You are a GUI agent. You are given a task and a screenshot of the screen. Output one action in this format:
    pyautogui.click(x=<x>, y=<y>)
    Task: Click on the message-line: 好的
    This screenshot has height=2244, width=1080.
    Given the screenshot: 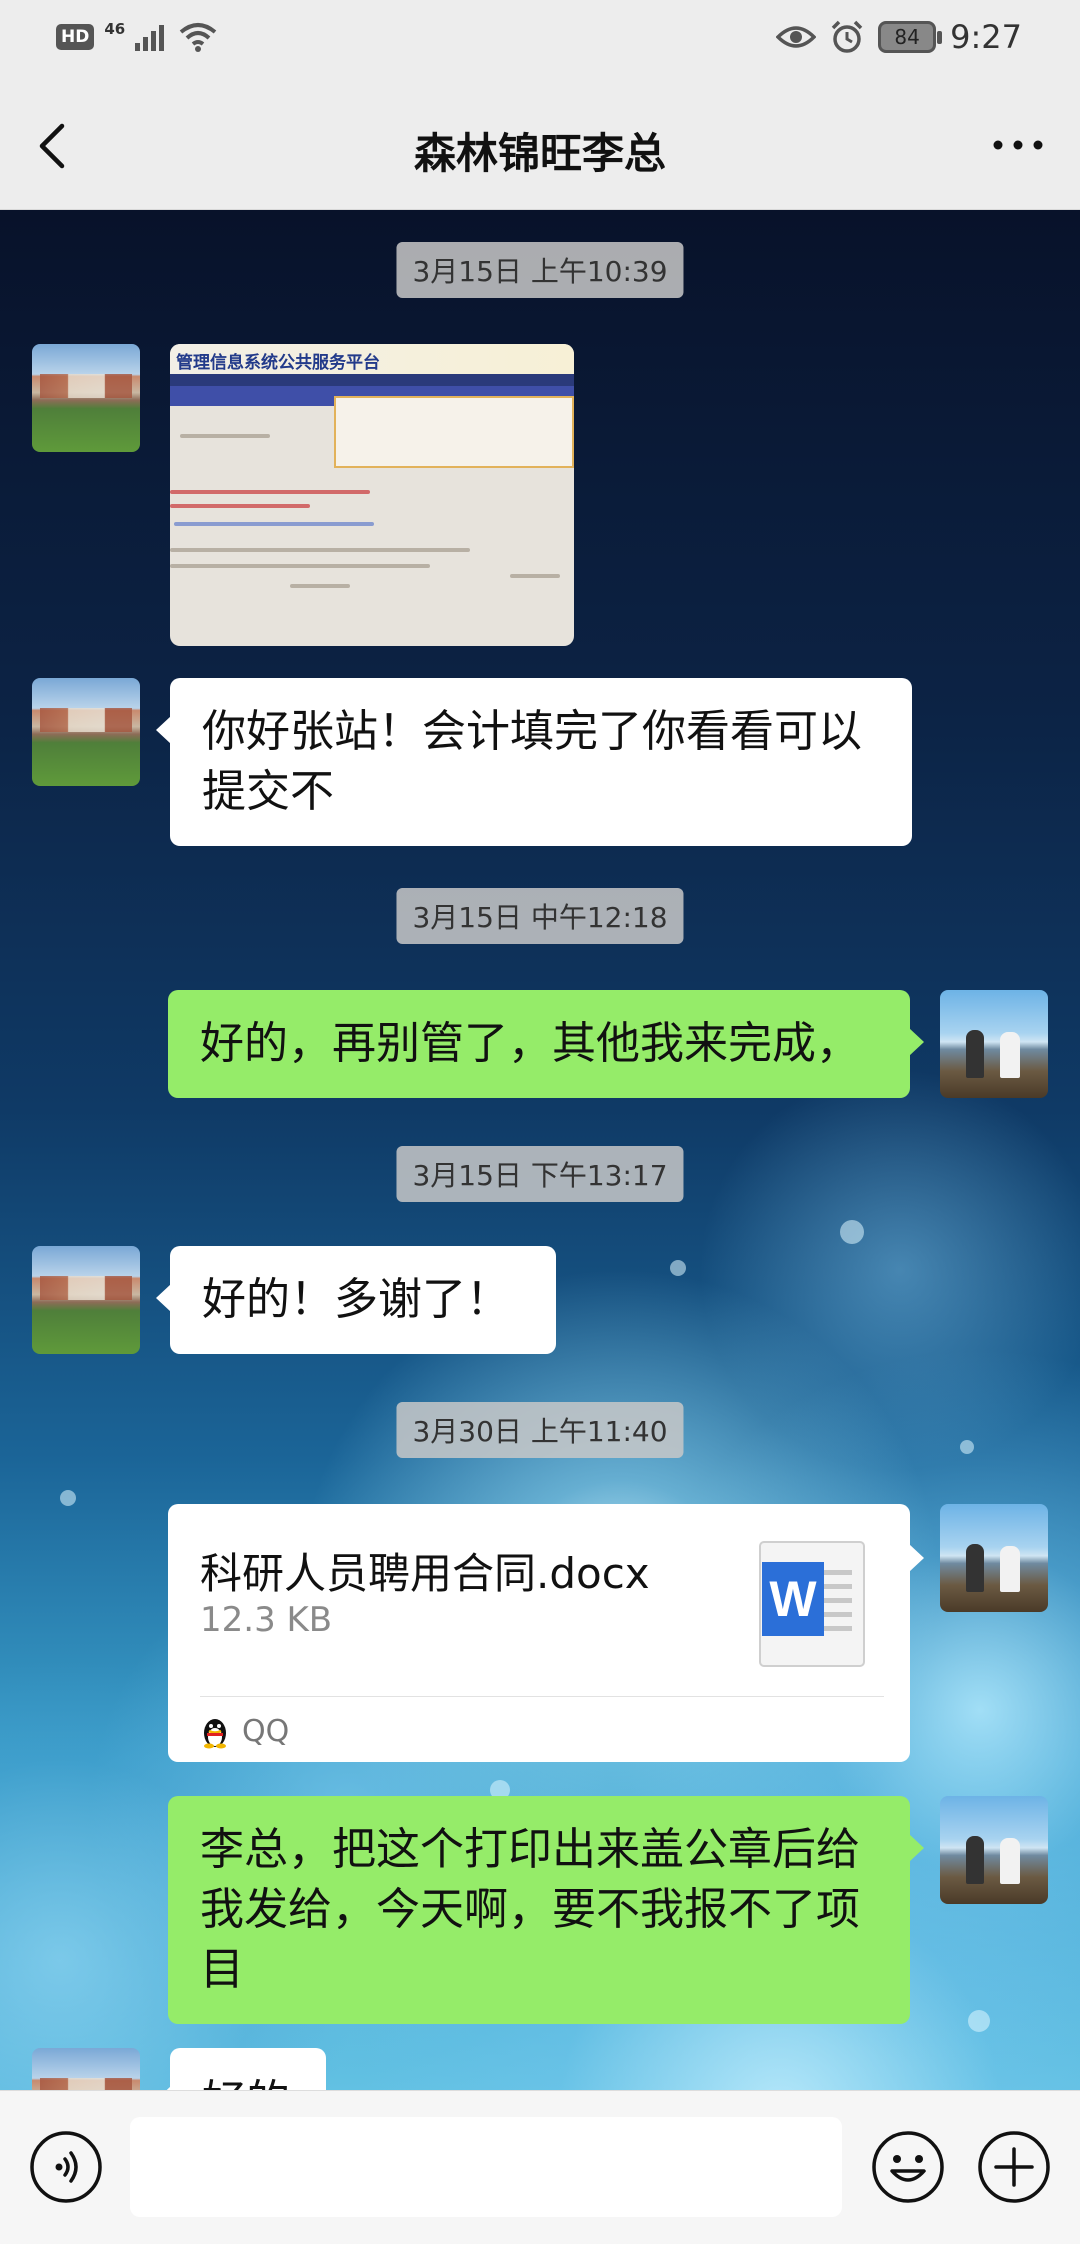 What is the action you would take?
    pyautogui.click(x=248, y=2081)
    